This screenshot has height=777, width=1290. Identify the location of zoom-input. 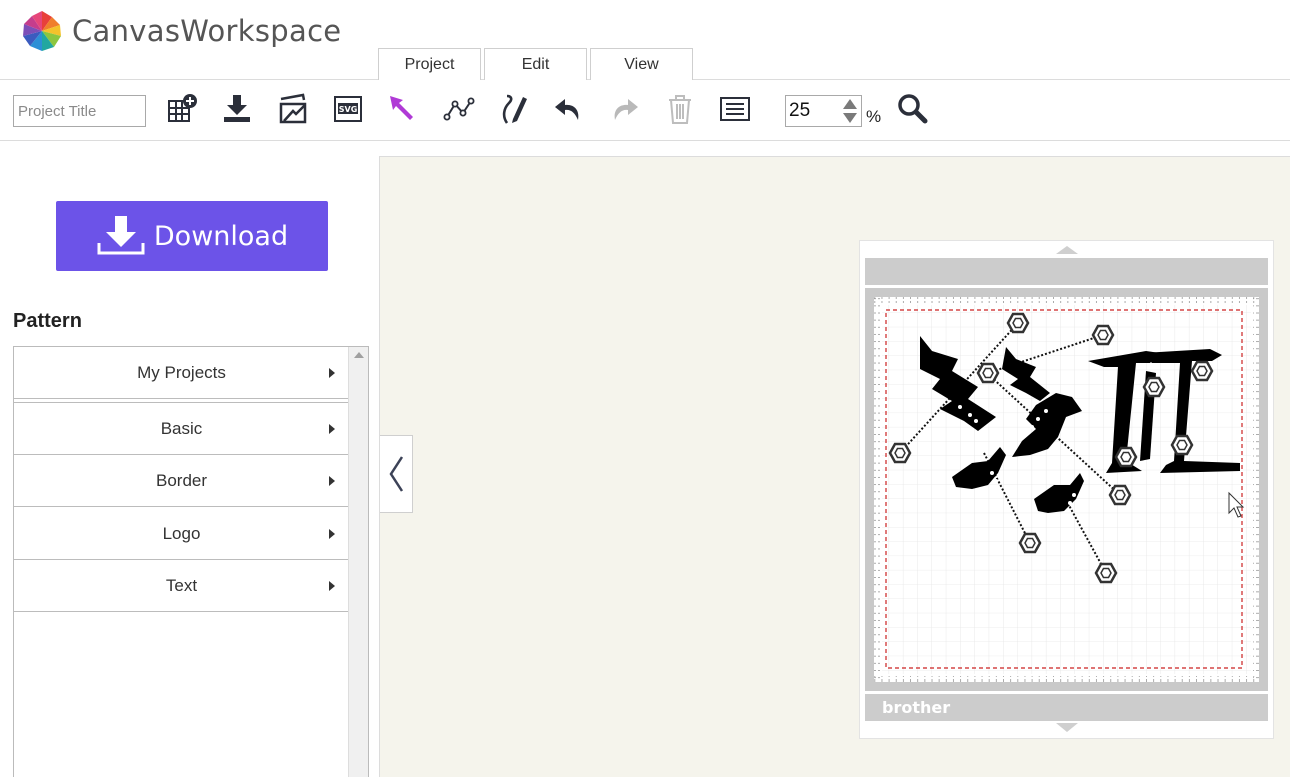
(812, 111).